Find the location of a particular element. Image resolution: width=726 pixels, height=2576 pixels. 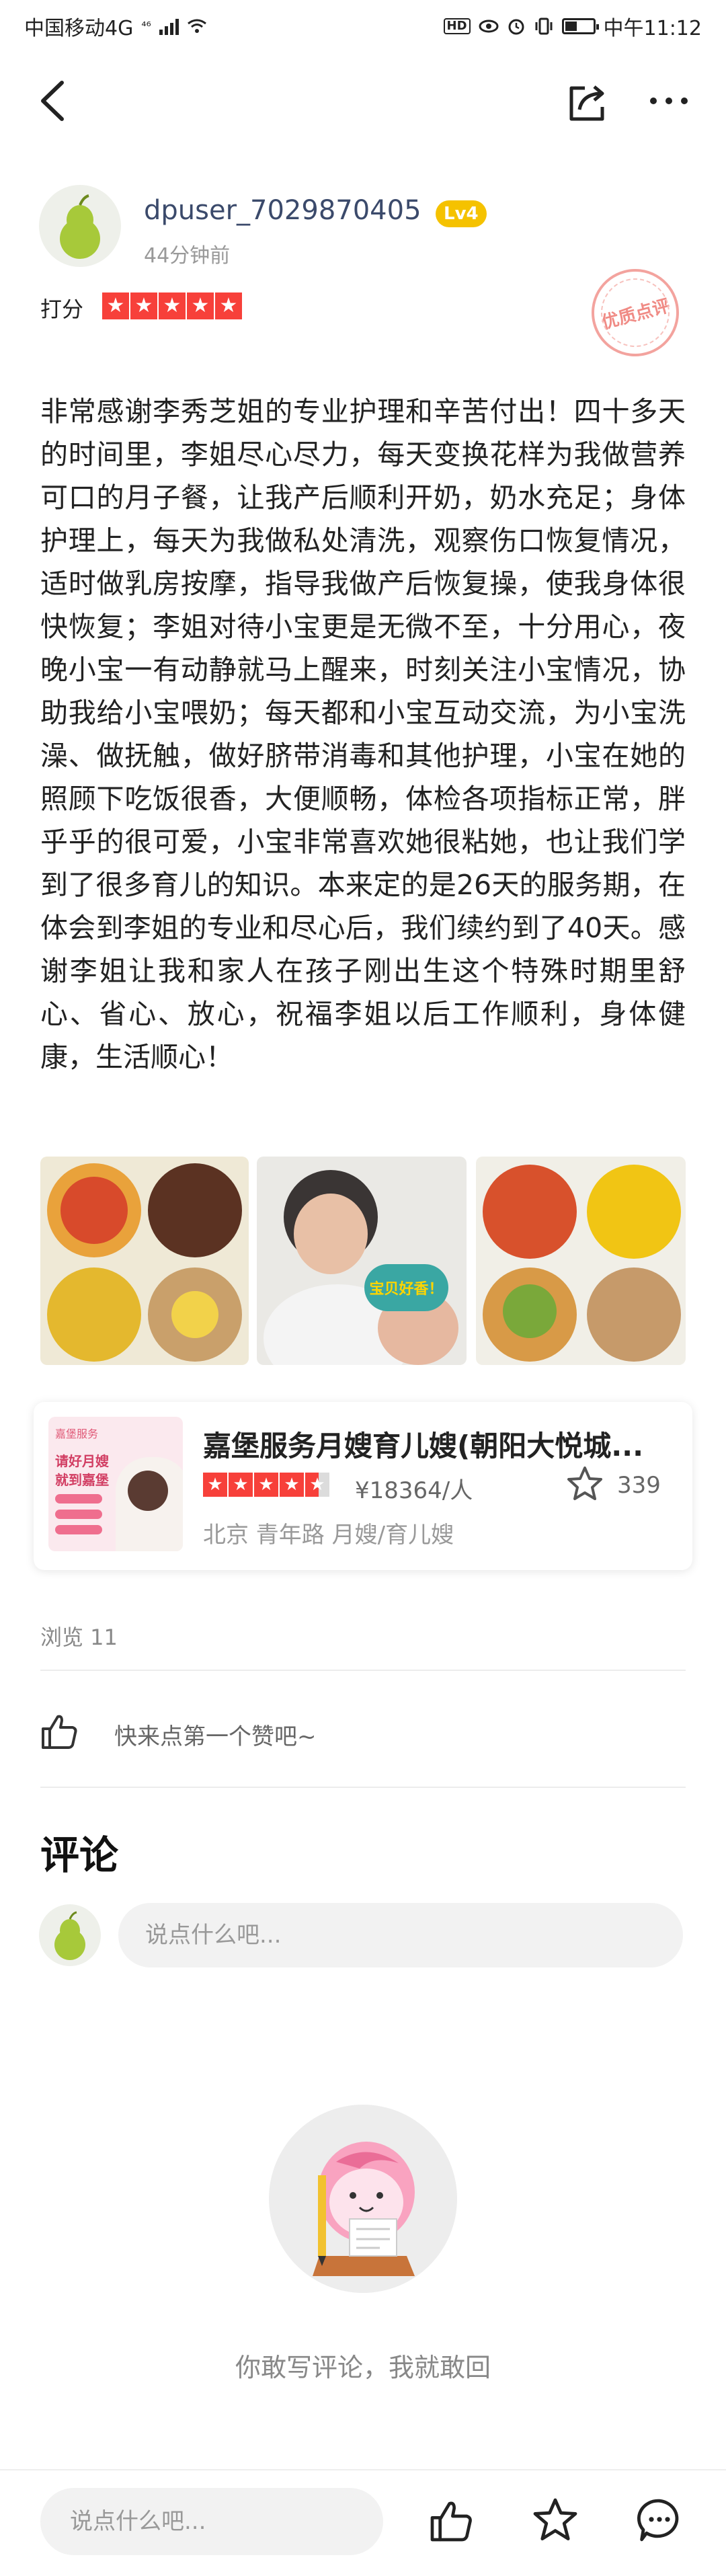

more-icon is located at coordinates (668, 101).